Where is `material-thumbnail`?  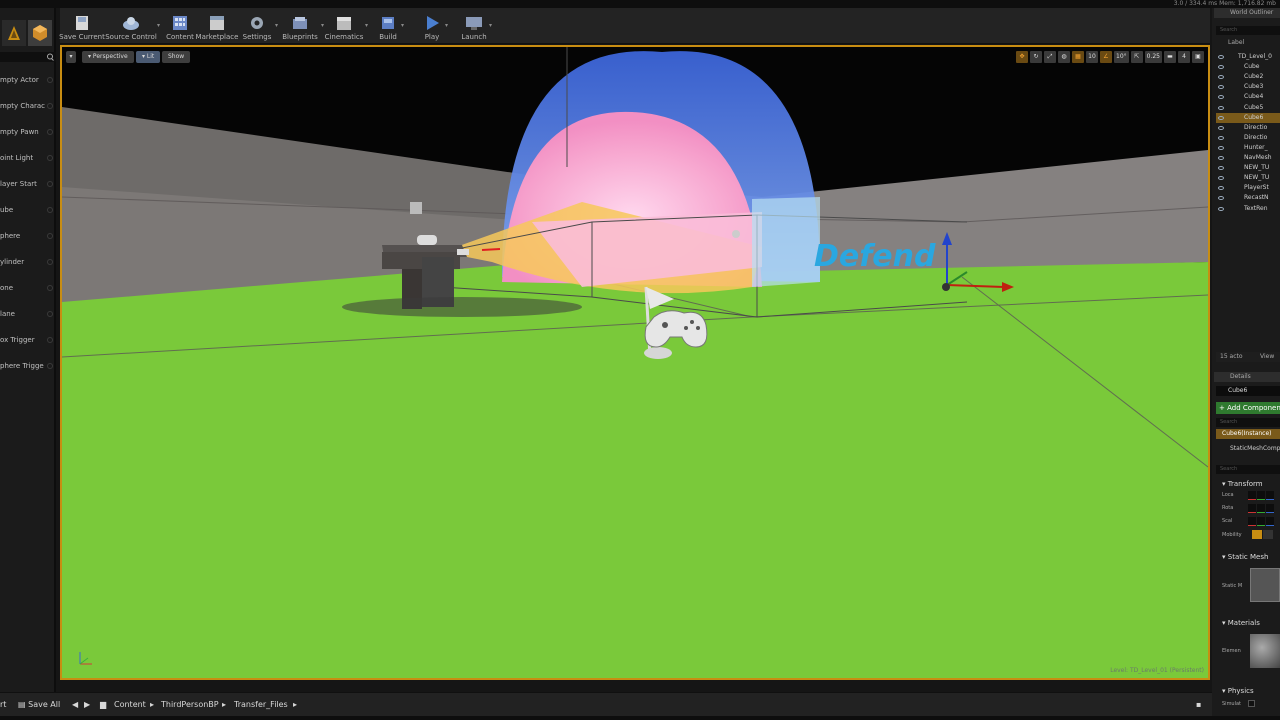
material-thumbnail is located at coordinates (1265, 651).